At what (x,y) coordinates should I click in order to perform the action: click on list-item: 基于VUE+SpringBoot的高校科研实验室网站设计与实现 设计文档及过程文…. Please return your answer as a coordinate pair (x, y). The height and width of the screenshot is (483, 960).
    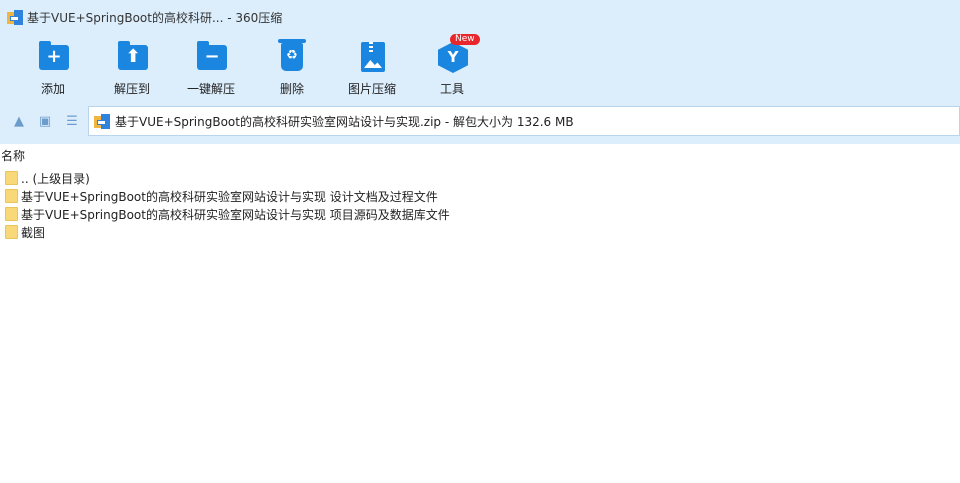
    Looking at the image, I should click on (480, 196).